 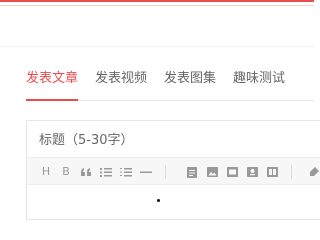 I want to click on audio-icon, so click(x=252, y=172).